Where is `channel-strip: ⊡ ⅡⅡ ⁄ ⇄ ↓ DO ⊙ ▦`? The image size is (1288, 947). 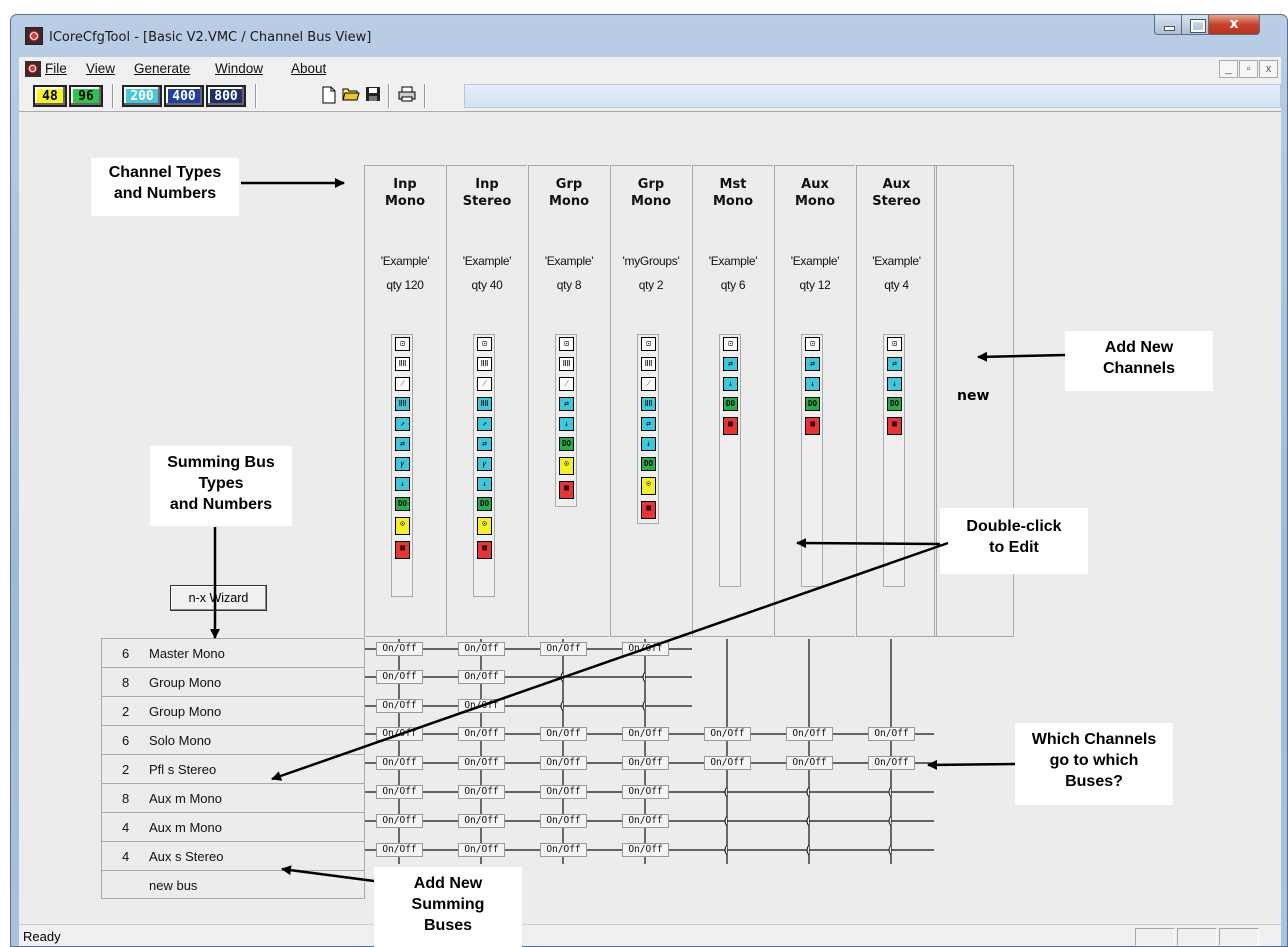
channel-strip: ⊡ ⅡⅡ ⁄ ⇄ ↓ DO ⊙ ▦ is located at coordinates (566, 420).